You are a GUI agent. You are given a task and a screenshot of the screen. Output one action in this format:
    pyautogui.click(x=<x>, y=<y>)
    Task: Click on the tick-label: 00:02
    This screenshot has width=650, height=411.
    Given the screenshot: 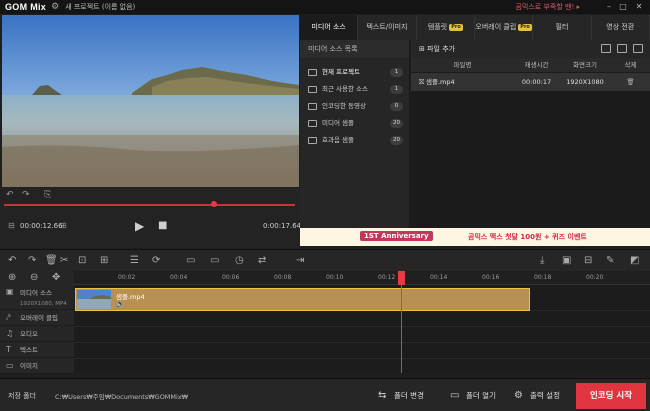 What is the action you would take?
    pyautogui.click(x=127, y=277)
    